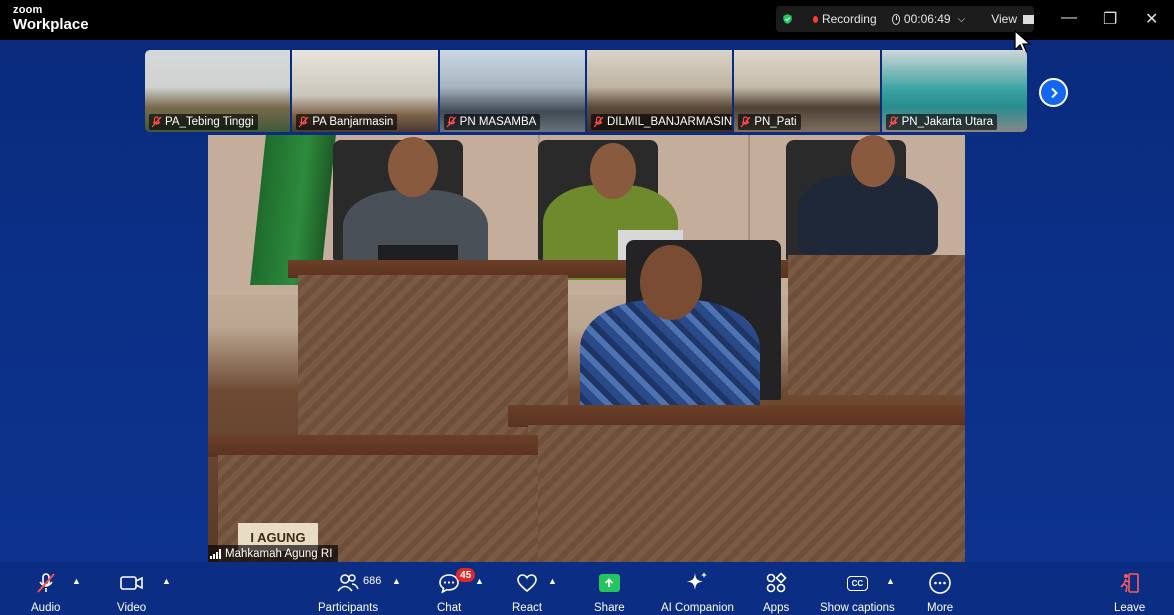 Image resolution: width=1174 pixels, height=615 pixels. I want to click on meeting-status-bar: Recording 00:06:49 ⌵ View, so click(905, 19).